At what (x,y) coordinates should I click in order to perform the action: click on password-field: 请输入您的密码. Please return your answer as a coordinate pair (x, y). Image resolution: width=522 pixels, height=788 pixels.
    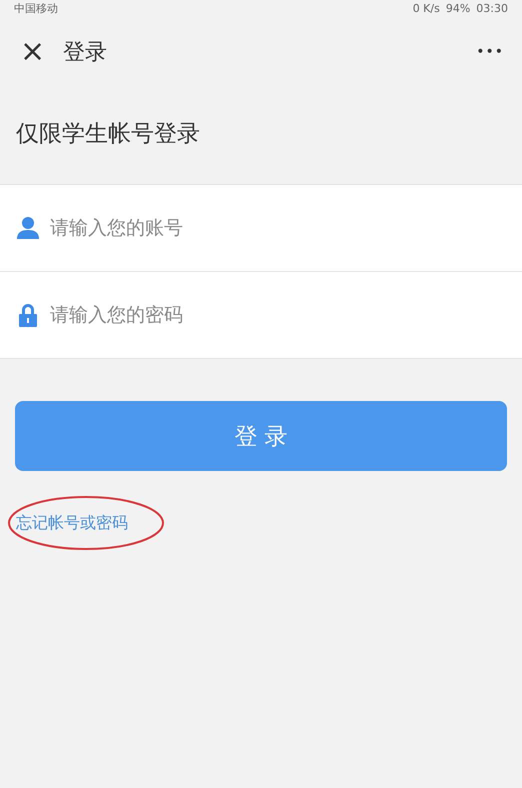
    Looking at the image, I should click on (277, 315).